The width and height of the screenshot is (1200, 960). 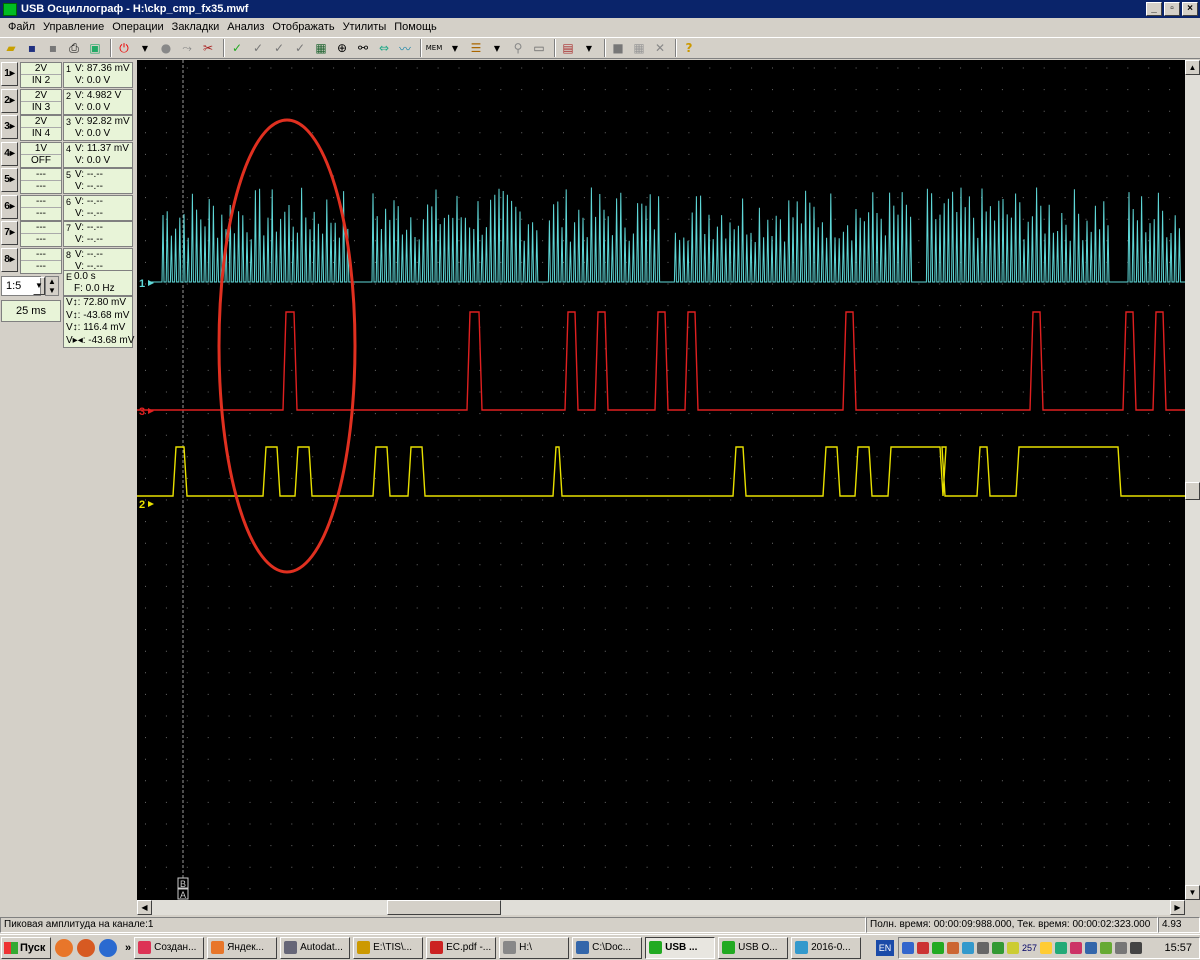 I want to click on close-button: ×, so click(x=1190, y=9).